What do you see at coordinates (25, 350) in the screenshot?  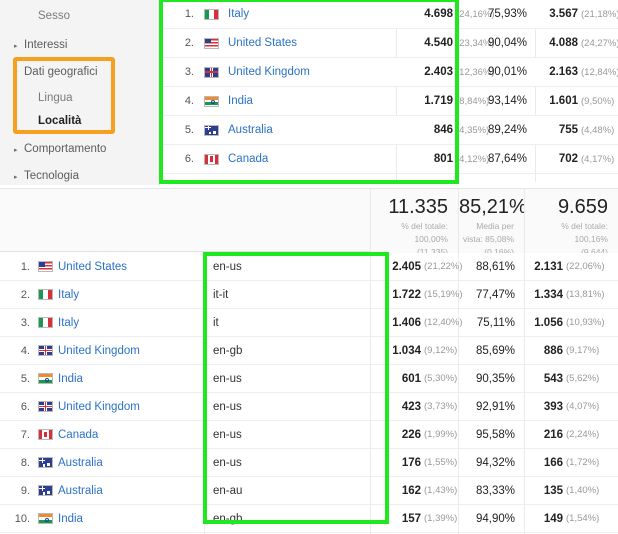 I see `row-index: 4.` at bounding box center [25, 350].